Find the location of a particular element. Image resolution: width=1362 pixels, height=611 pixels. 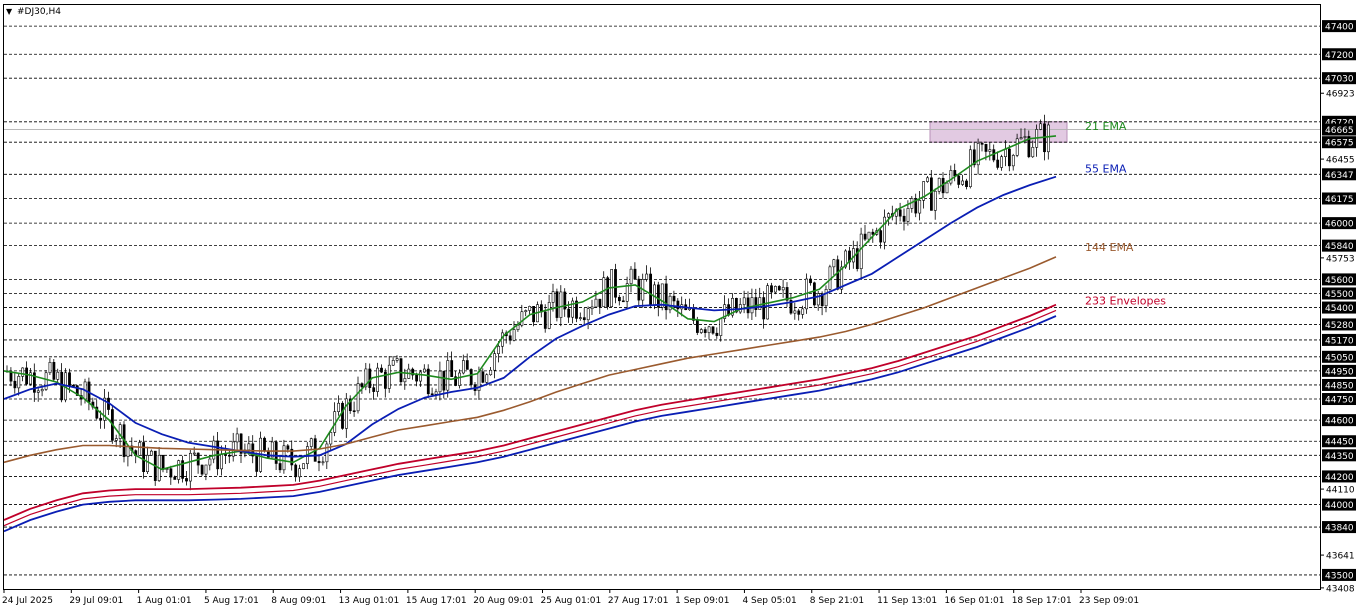

price-label: 44750 is located at coordinates (1339, 401).